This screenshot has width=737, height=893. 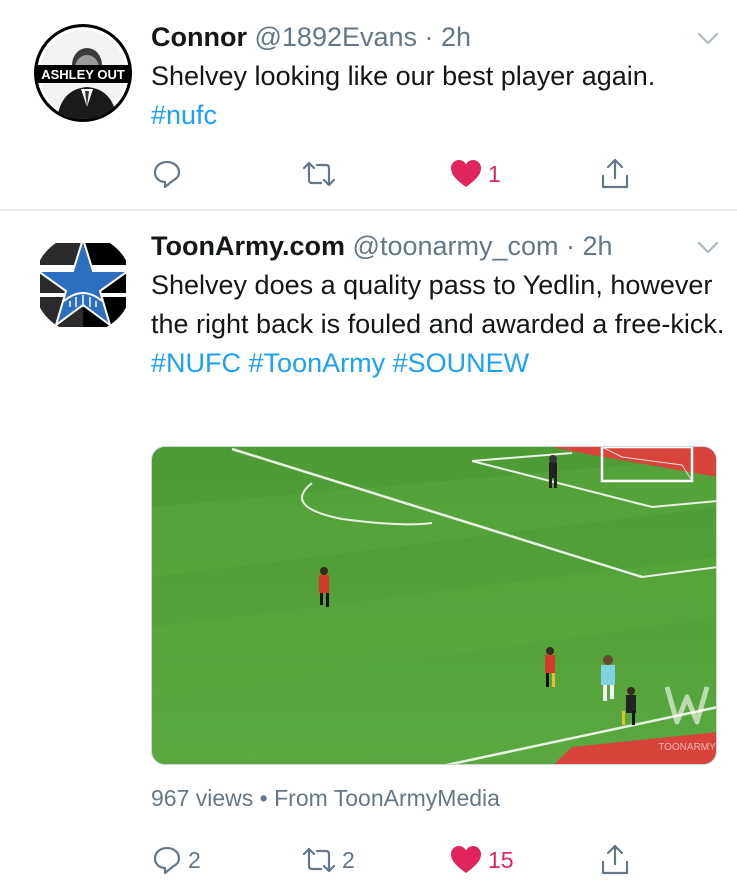 What do you see at coordinates (184, 115) in the screenshot?
I see `hashtag-link: #nufc` at bounding box center [184, 115].